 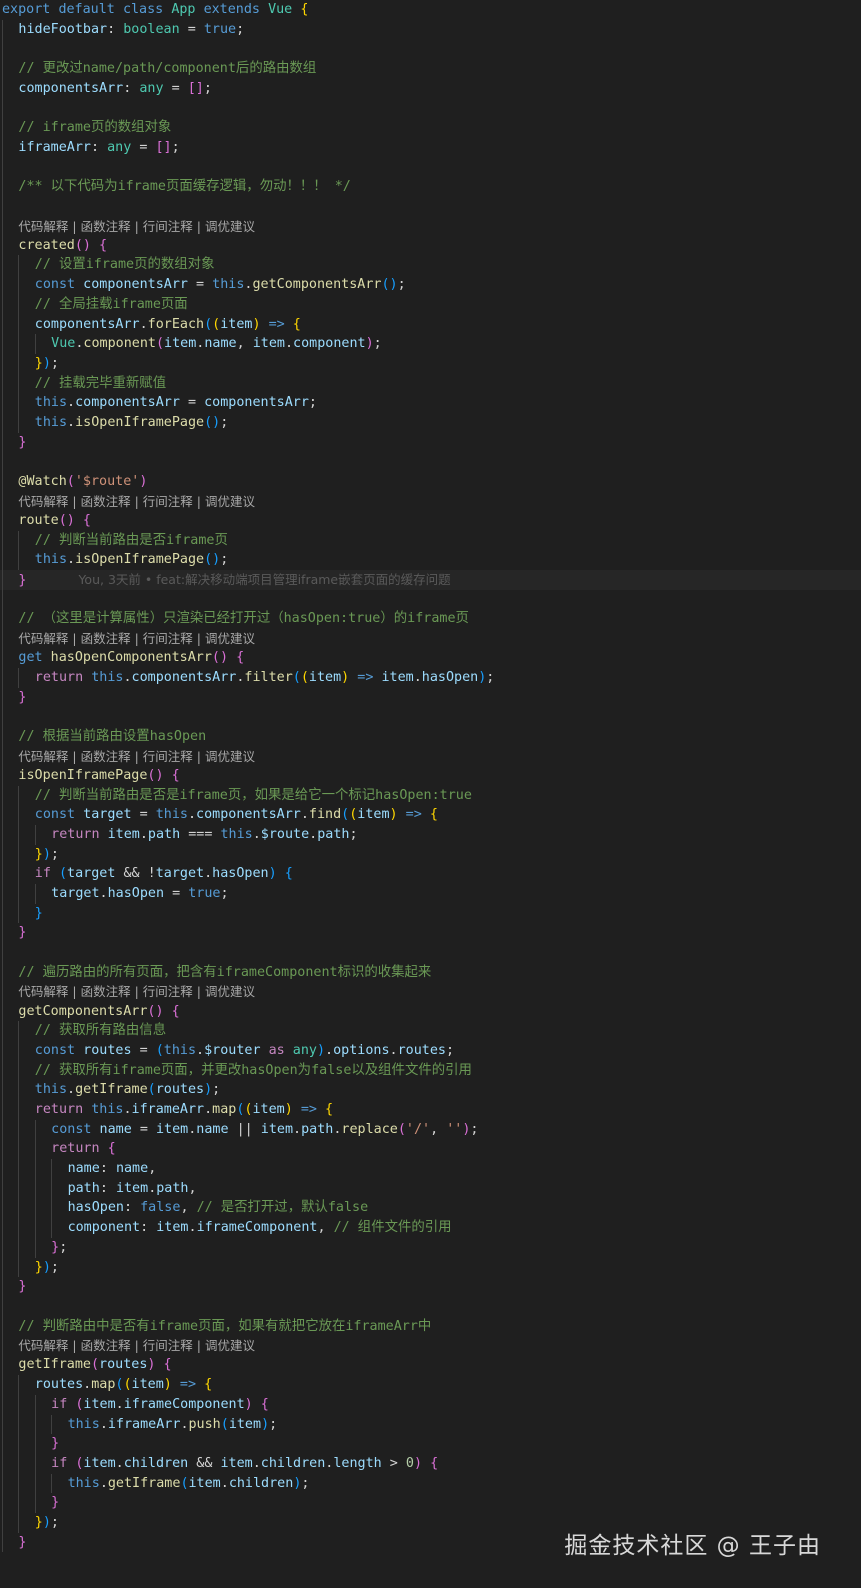 What do you see at coordinates (430, 540) in the screenshot?
I see `code-line: // 判断当前路由是否iframe页` at bounding box center [430, 540].